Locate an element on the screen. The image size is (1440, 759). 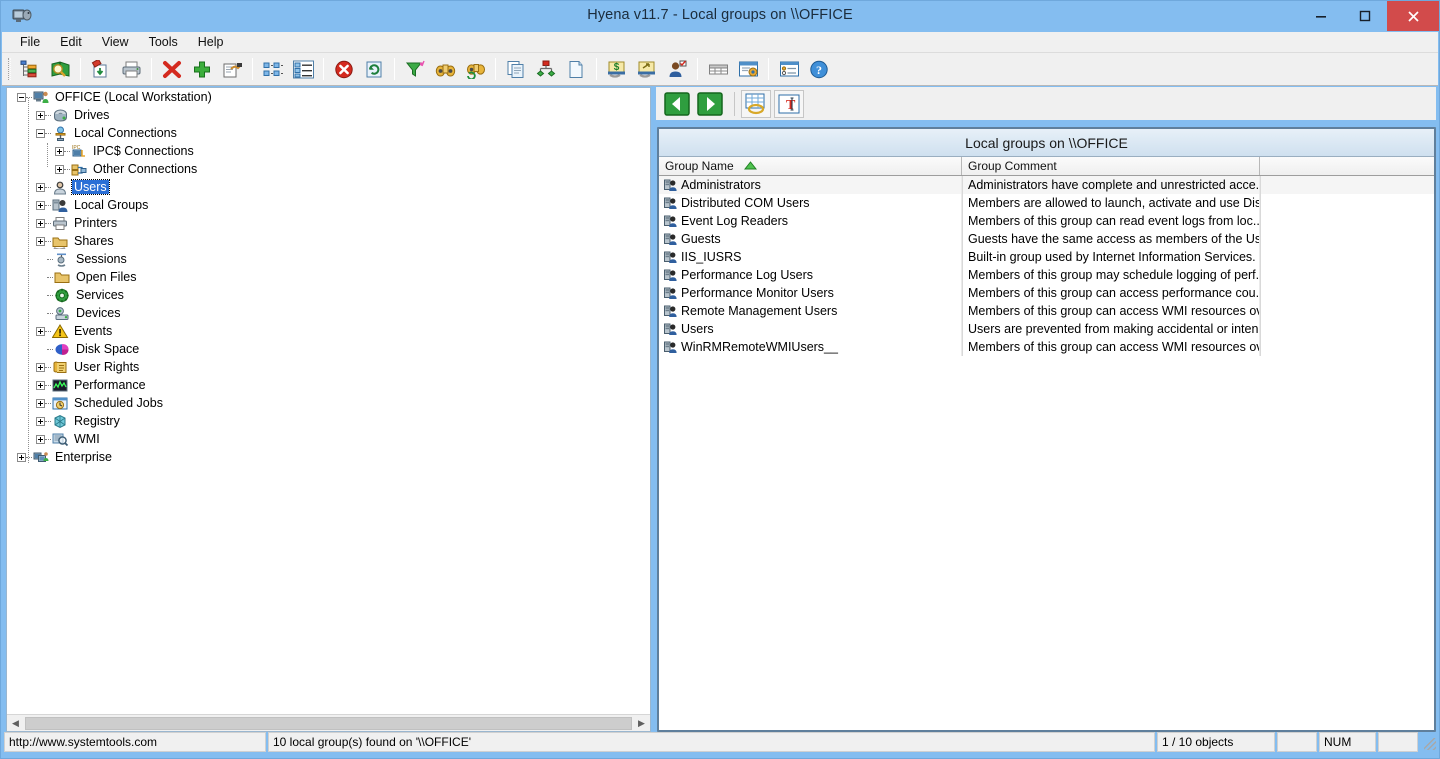
tree-item-enterprise: Enterprise is located at coordinates (328, 457).